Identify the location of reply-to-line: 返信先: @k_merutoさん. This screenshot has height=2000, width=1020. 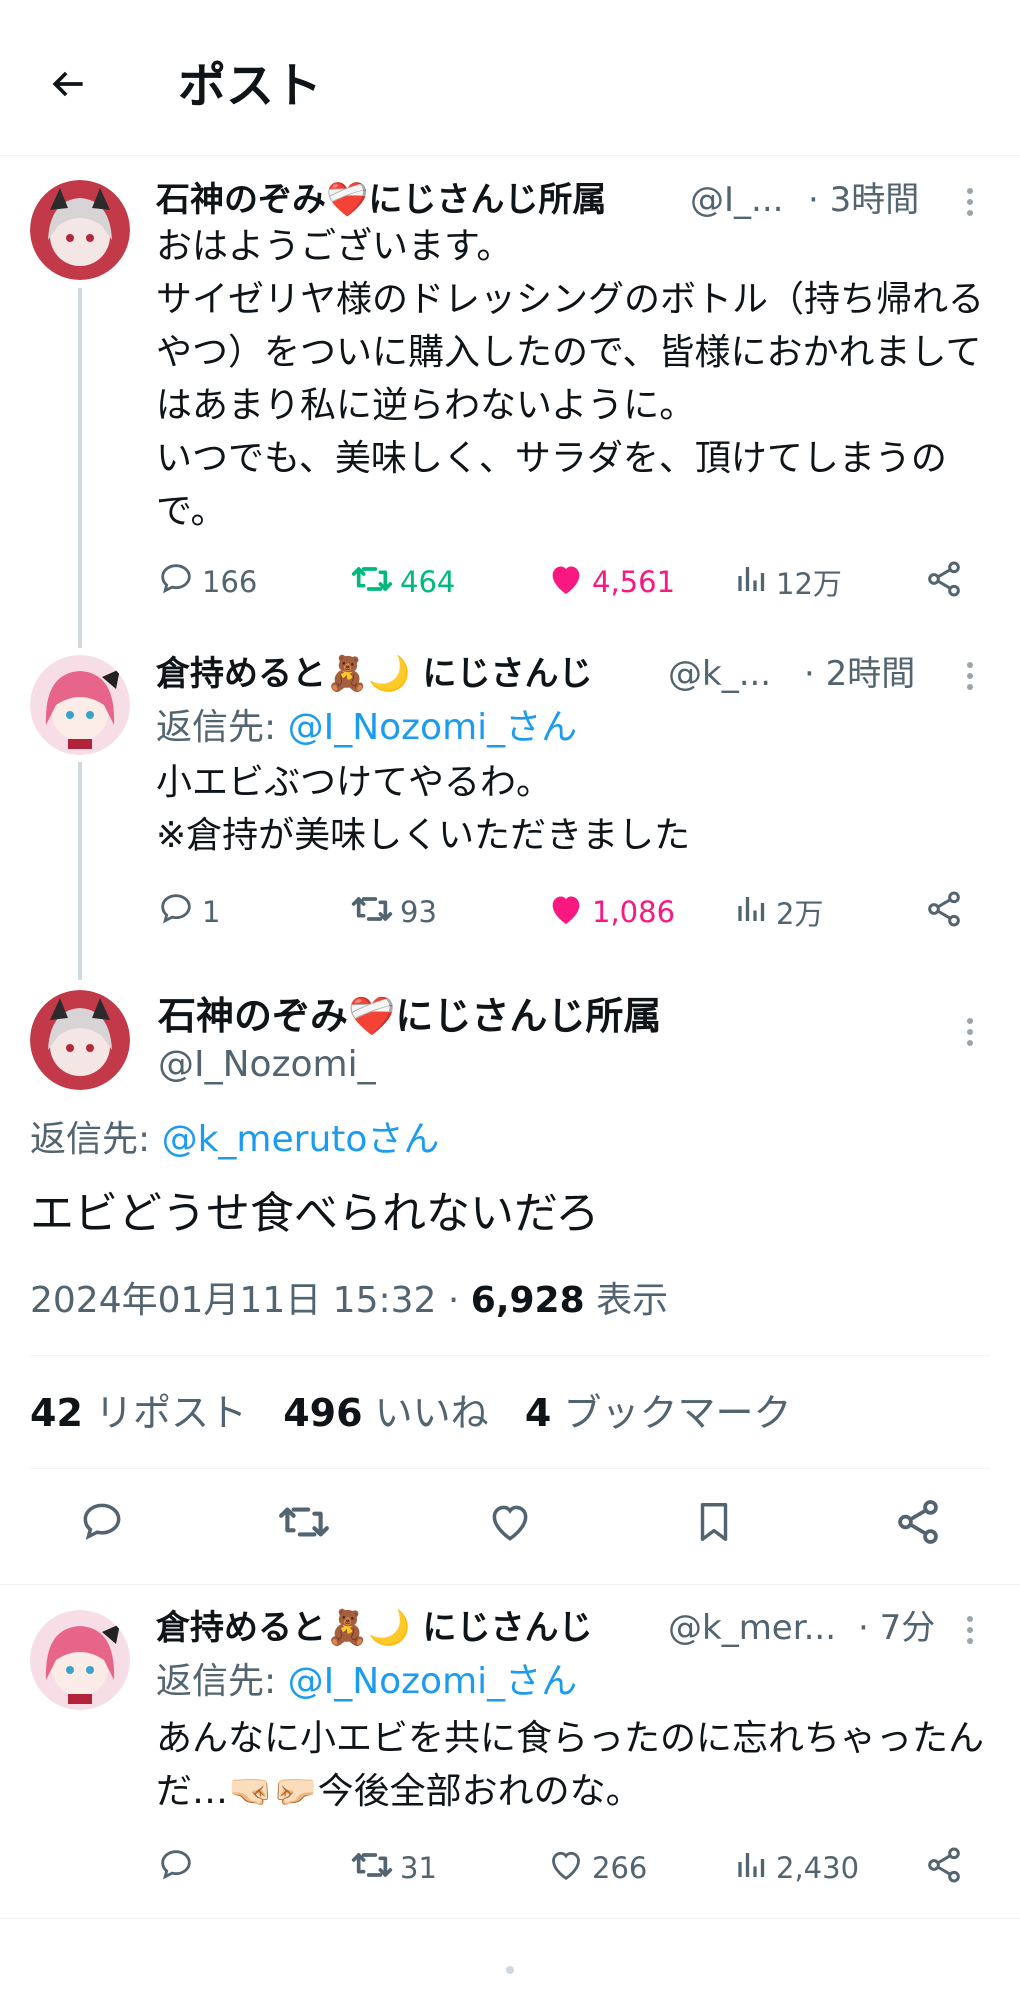
(234, 1140).